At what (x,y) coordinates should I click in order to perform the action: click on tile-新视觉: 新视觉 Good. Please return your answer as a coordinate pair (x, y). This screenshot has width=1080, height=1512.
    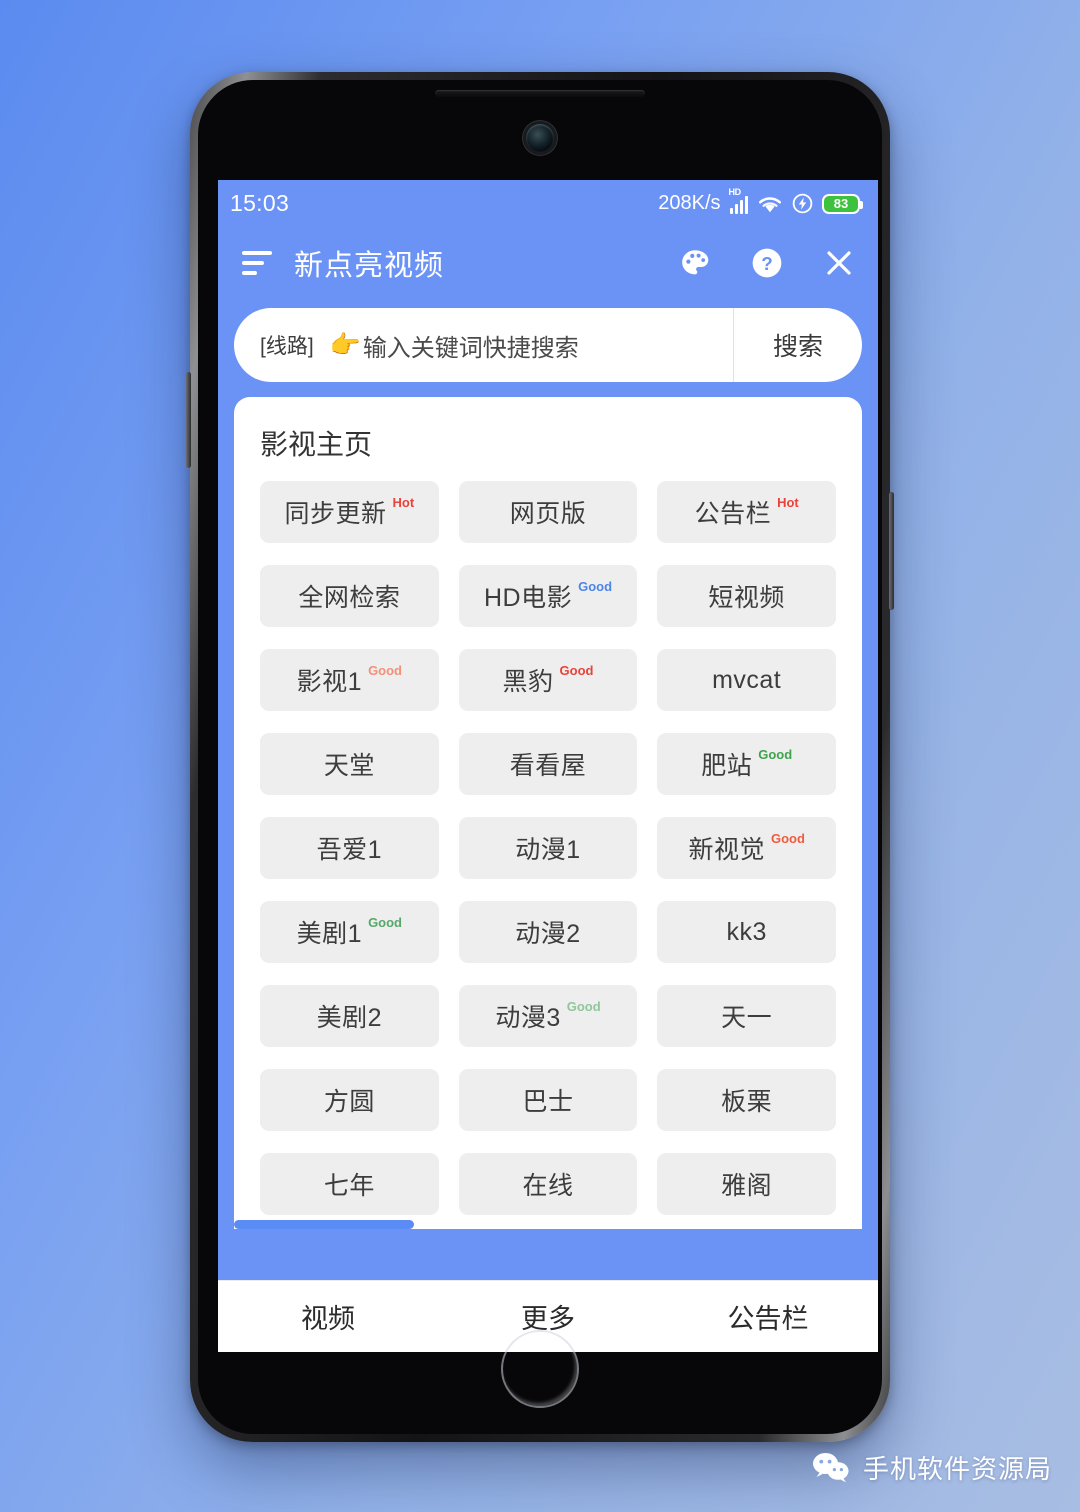
    Looking at the image, I should click on (746, 848).